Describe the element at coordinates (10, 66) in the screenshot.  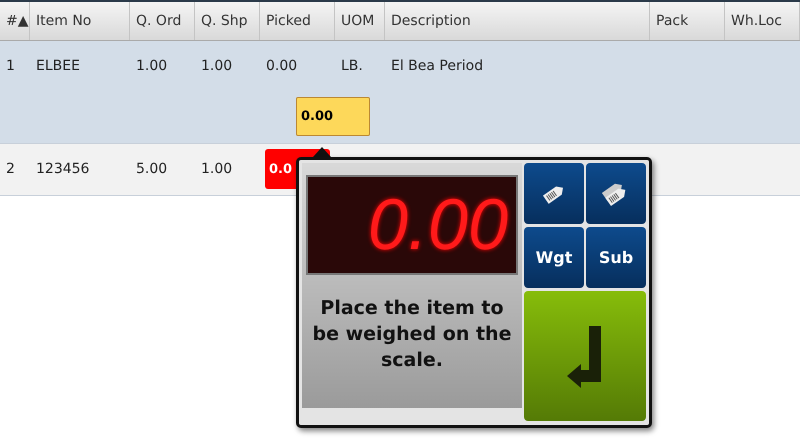
I see `table-cell-text: 1` at that location.